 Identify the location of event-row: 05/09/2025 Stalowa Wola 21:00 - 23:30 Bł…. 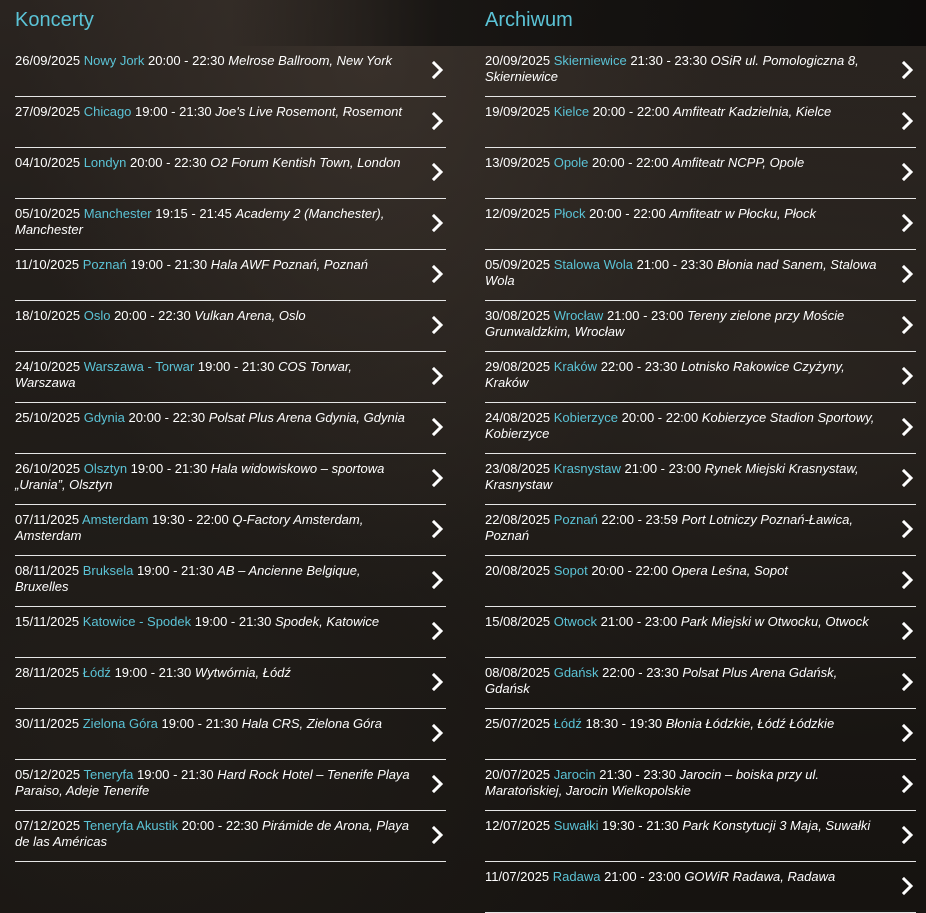
(700, 275).